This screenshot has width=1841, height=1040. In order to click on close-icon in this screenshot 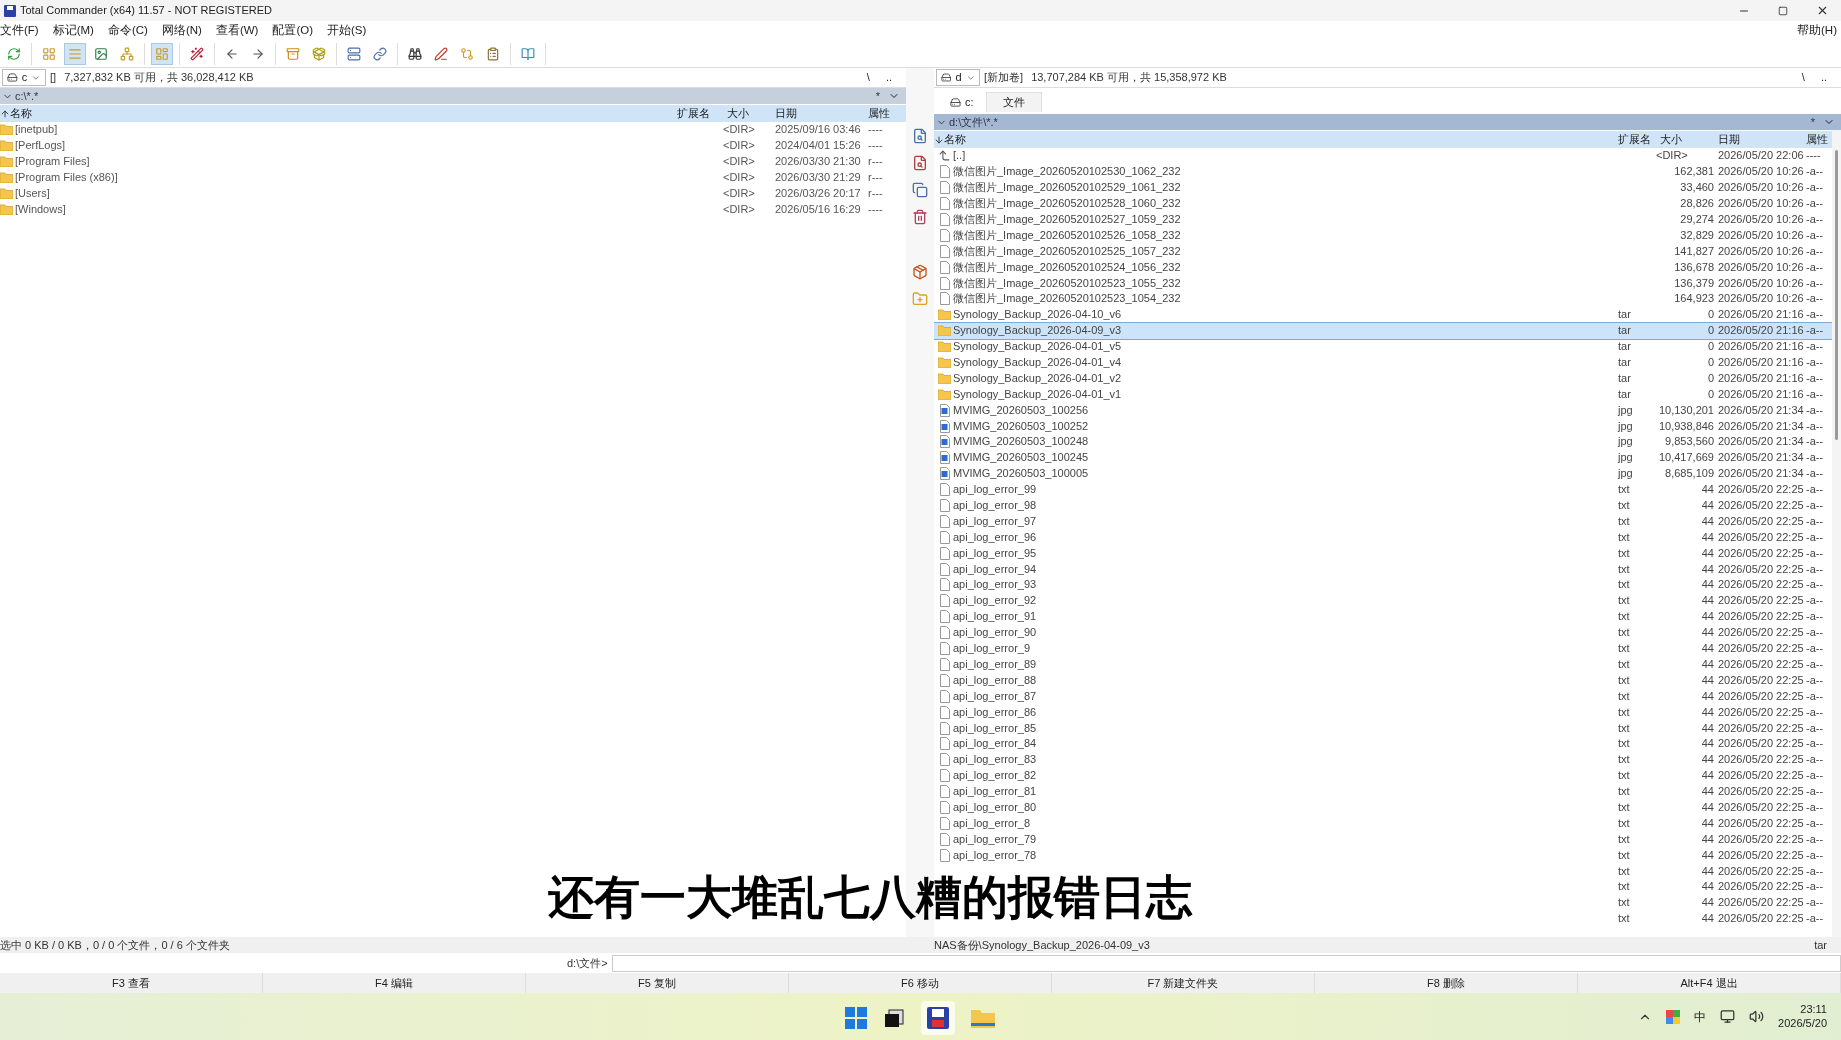, I will do `click(1822, 10)`.